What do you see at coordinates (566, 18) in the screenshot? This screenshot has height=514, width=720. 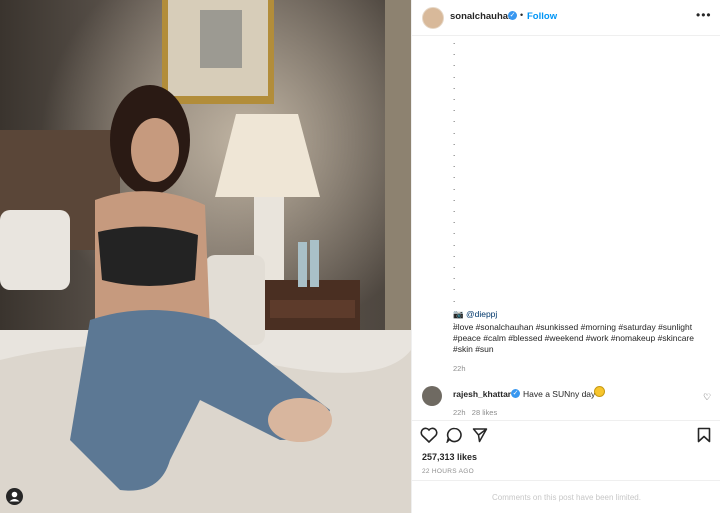 I see `post-header: sonalchauhan ✓ • Follow •••` at bounding box center [566, 18].